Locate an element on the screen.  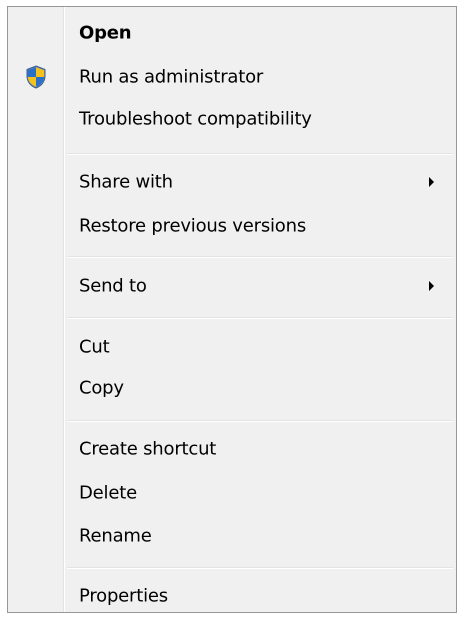
menu-item-send-to-label: Send to is located at coordinates (113, 286).